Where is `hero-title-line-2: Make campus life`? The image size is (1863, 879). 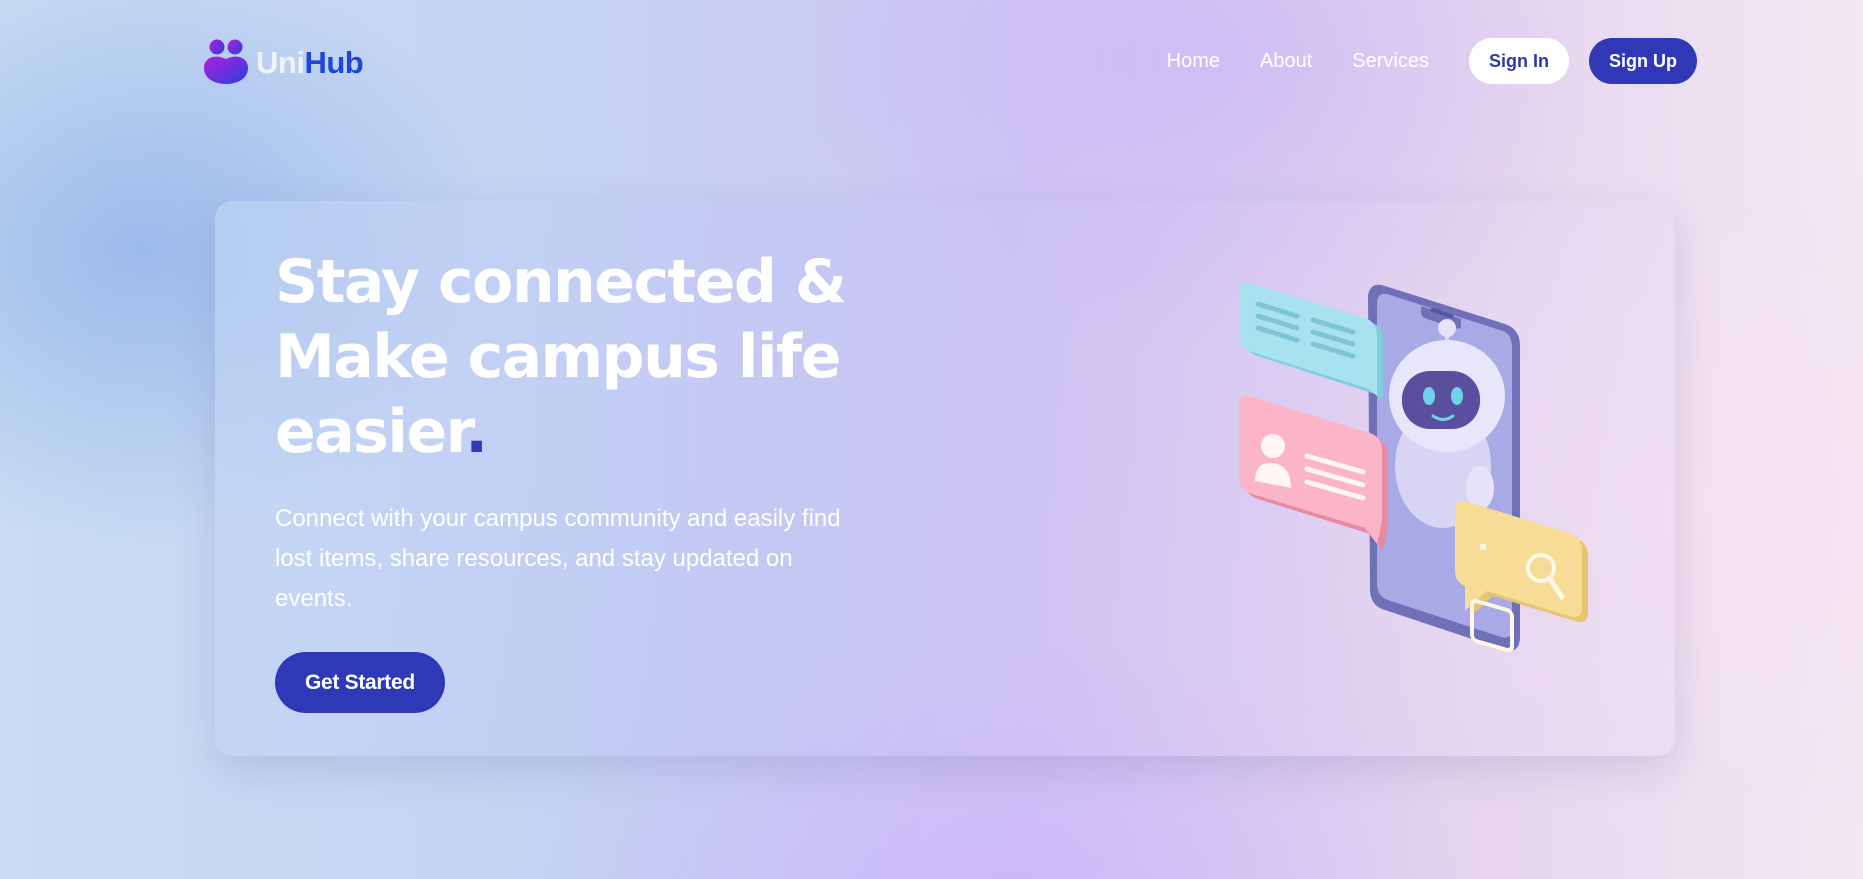
hero-title-line-2: Make campus life is located at coordinates (558, 357).